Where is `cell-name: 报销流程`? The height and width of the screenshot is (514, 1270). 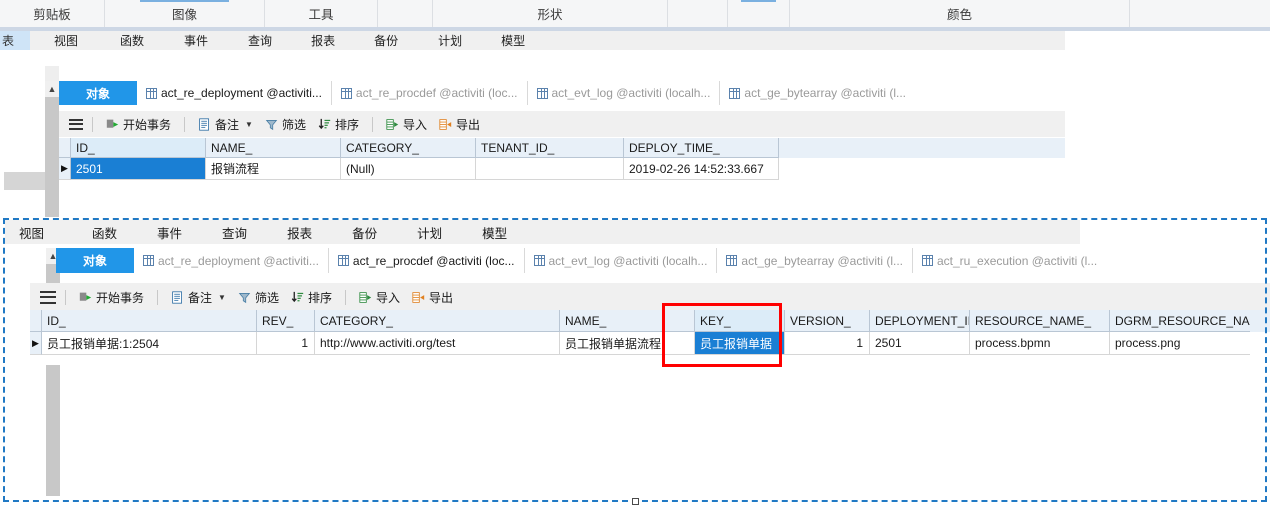
cell-name: 报销流程 is located at coordinates (273, 169).